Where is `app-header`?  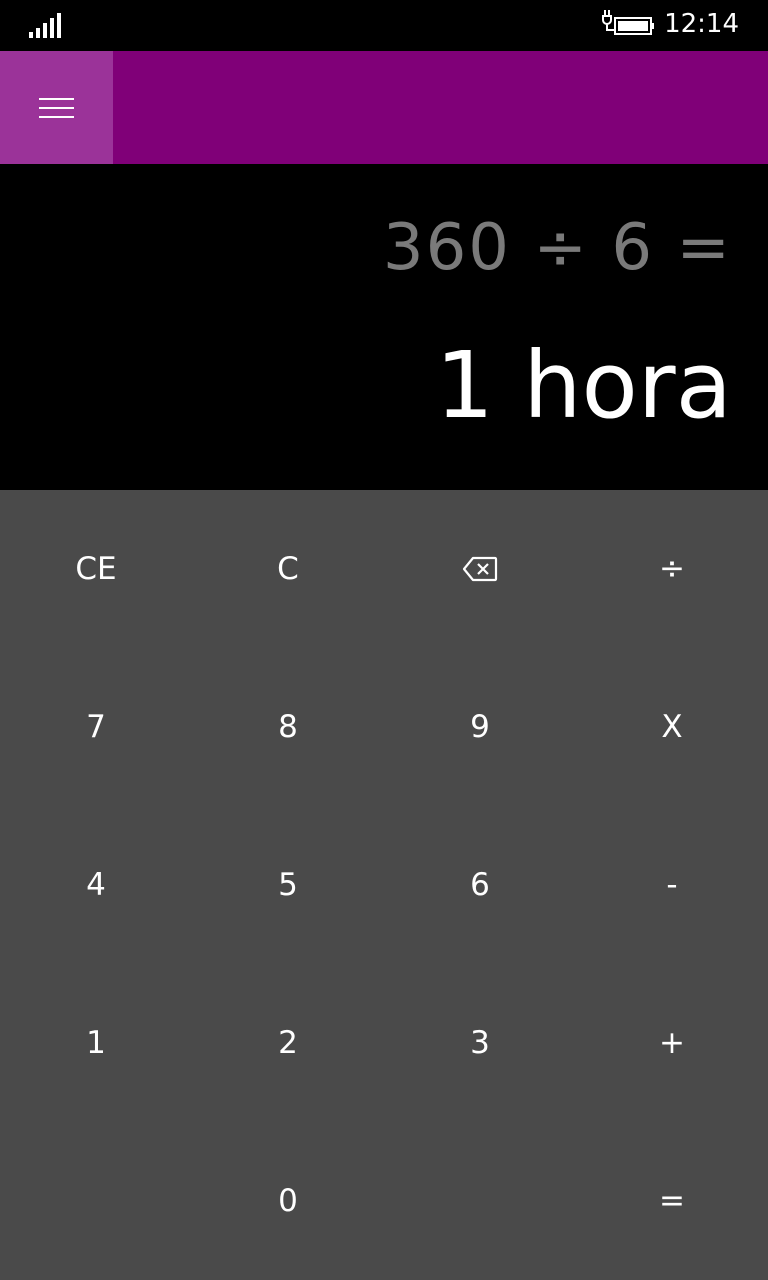 app-header is located at coordinates (384, 107).